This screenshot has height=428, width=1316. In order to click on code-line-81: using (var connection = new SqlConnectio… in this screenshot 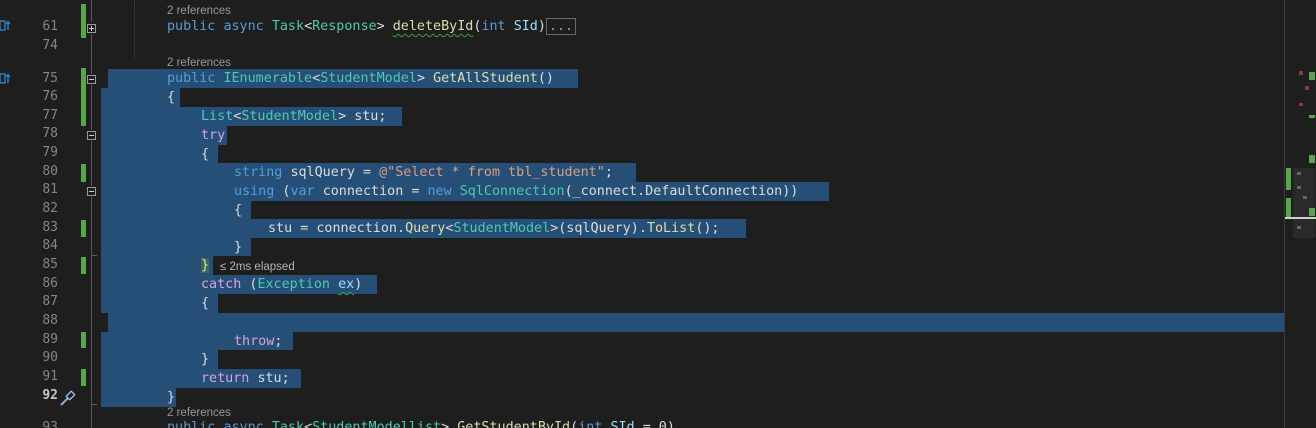, I will do `click(516, 191)`.